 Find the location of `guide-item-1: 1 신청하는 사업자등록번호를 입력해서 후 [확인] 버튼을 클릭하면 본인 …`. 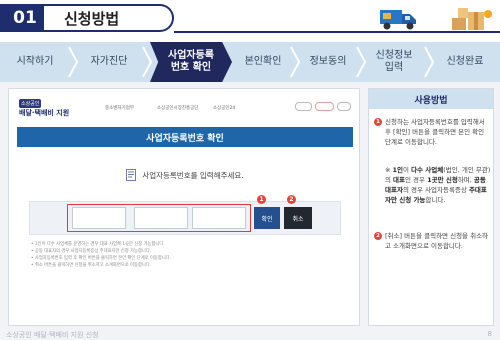

guide-item-1: 1 신청하는 사업자등록번호를 입력해서 후 [확인] 버튼을 클릭하면 본인 … is located at coordinates (432, 132).